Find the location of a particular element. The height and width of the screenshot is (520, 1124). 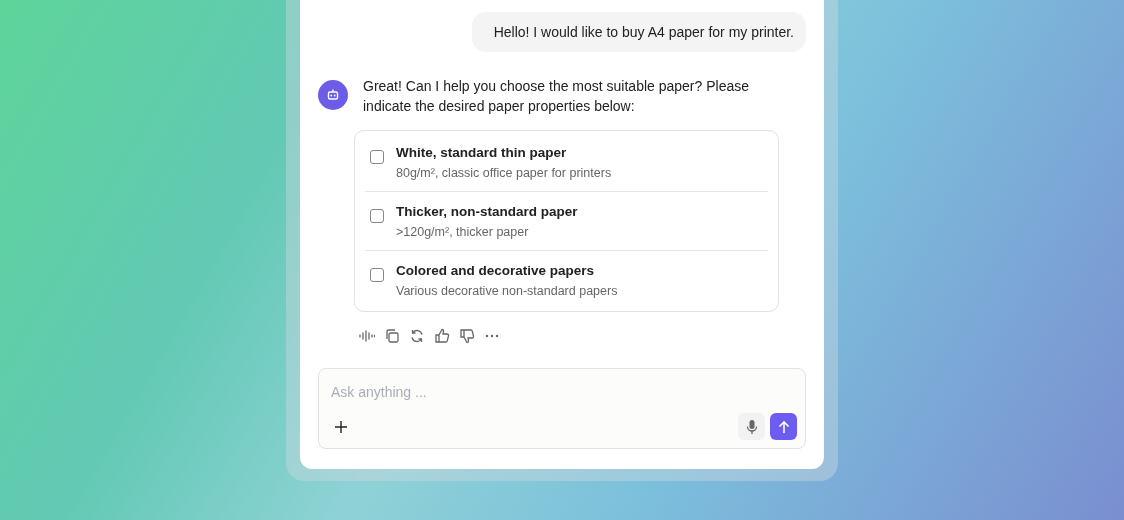

thumbs-down-icon is located at coordinates (467, 336).